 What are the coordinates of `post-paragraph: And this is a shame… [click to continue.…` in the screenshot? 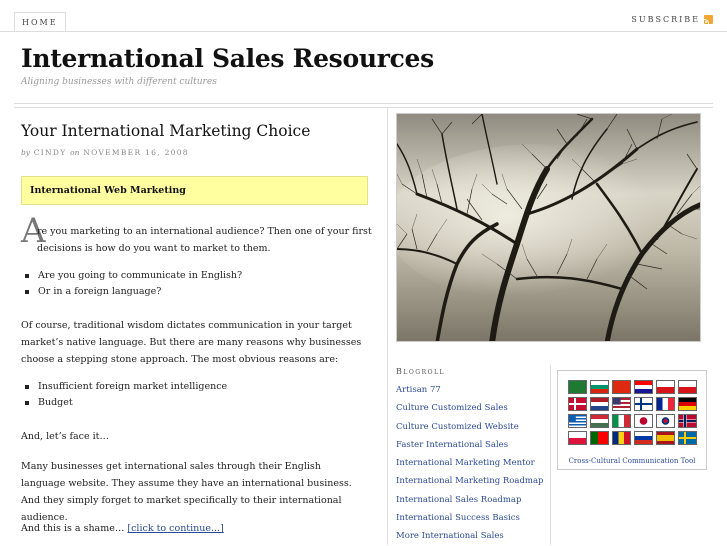 It's located at (193, 528).